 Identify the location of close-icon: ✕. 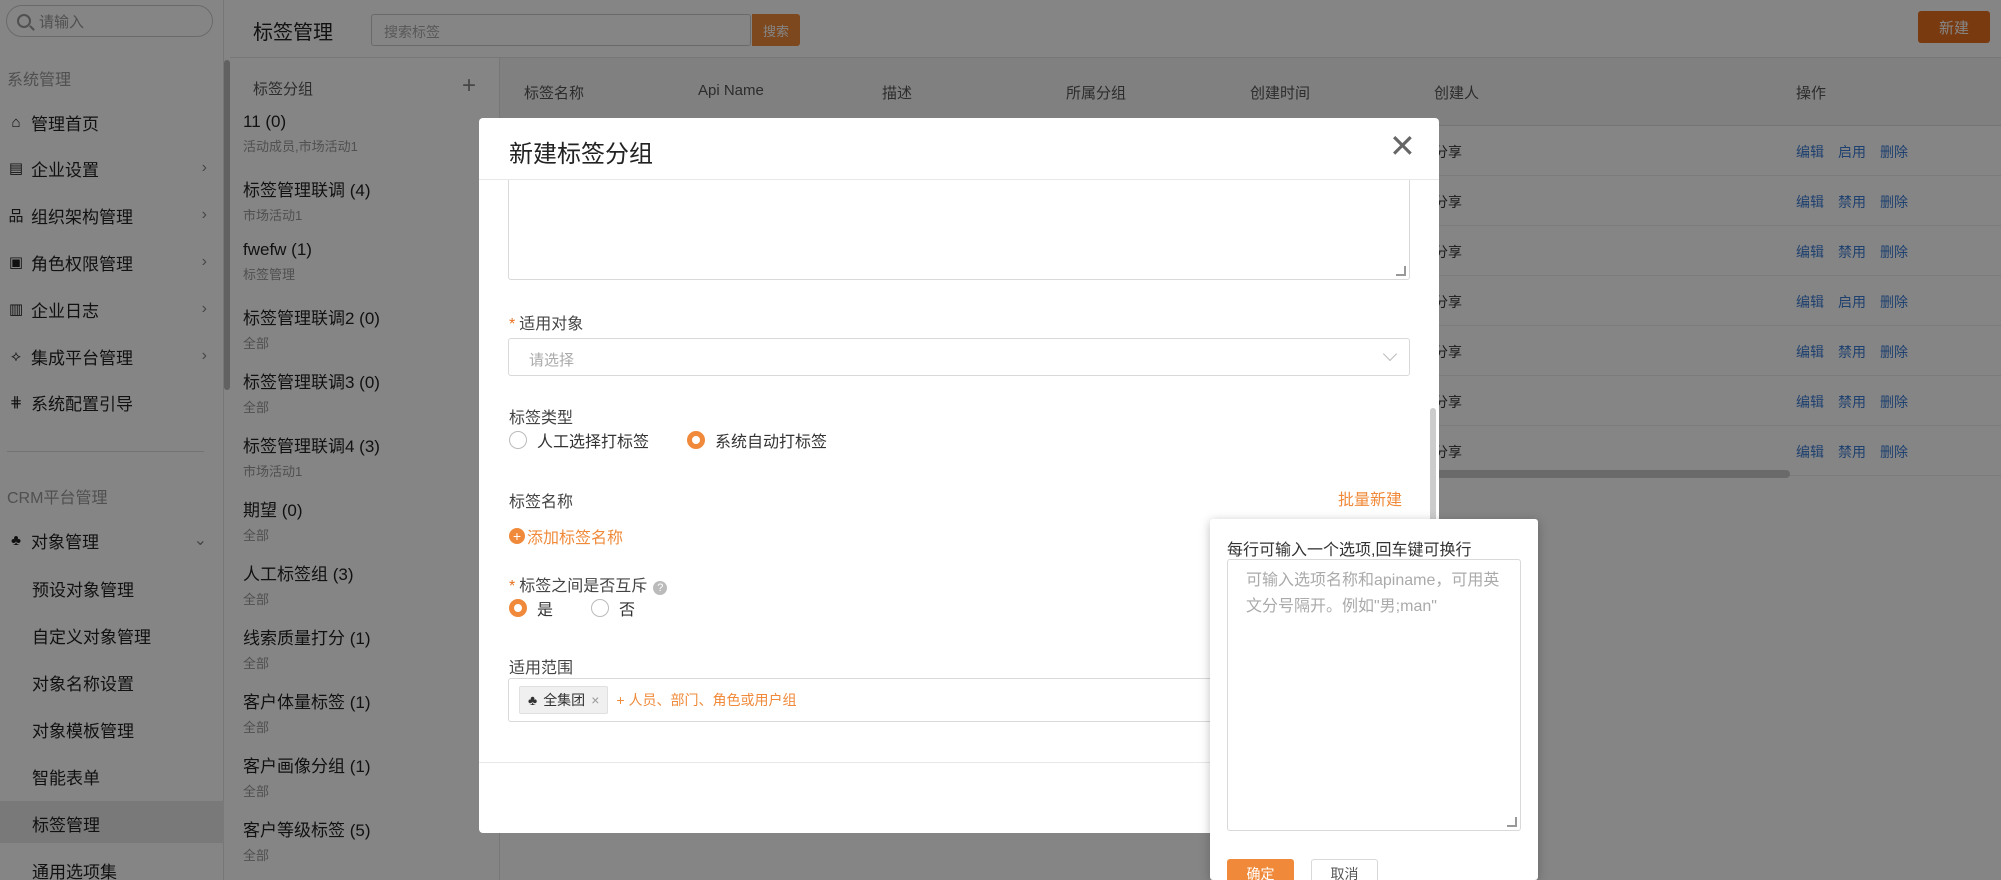
(1402, 146).